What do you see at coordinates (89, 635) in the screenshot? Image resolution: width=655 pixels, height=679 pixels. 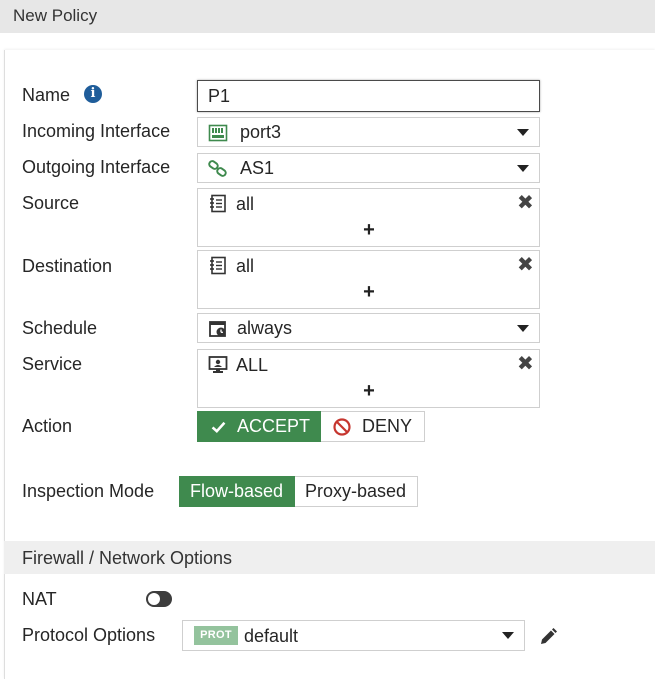 I see `protocol-options-label: Protocol Options` at bounding box center [89, 635].